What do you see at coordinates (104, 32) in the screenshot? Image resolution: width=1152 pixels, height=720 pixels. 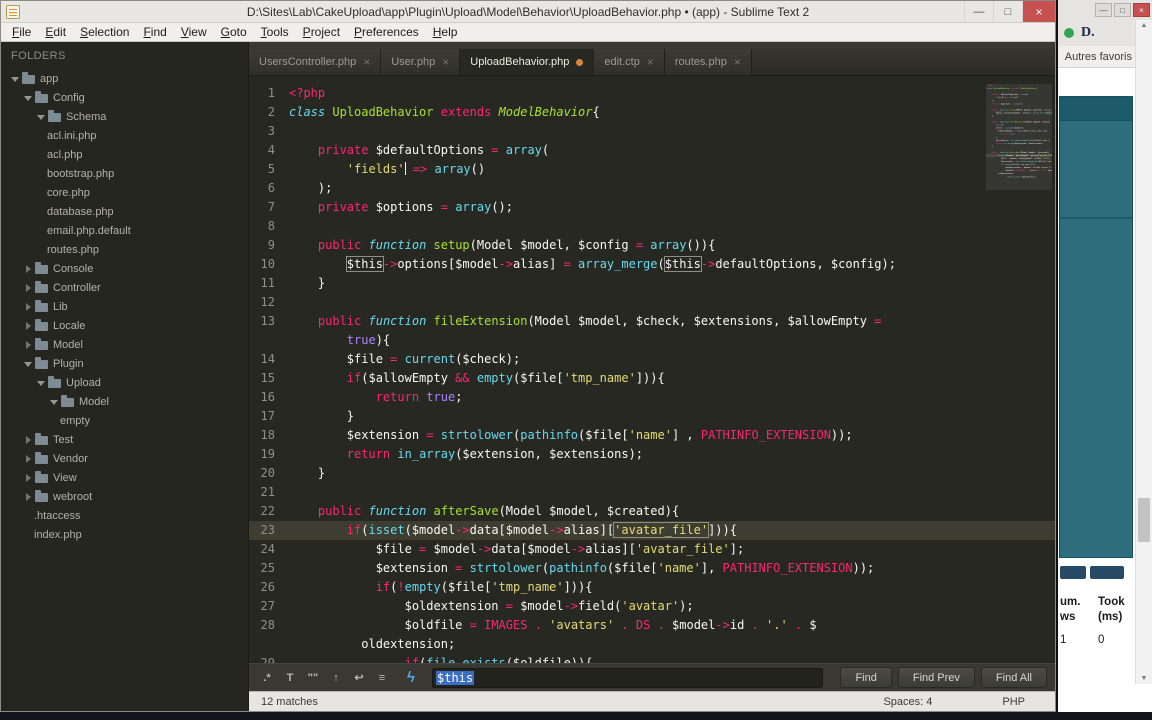 I see `menu-selection: Selection` at bounding box center [104, 32].